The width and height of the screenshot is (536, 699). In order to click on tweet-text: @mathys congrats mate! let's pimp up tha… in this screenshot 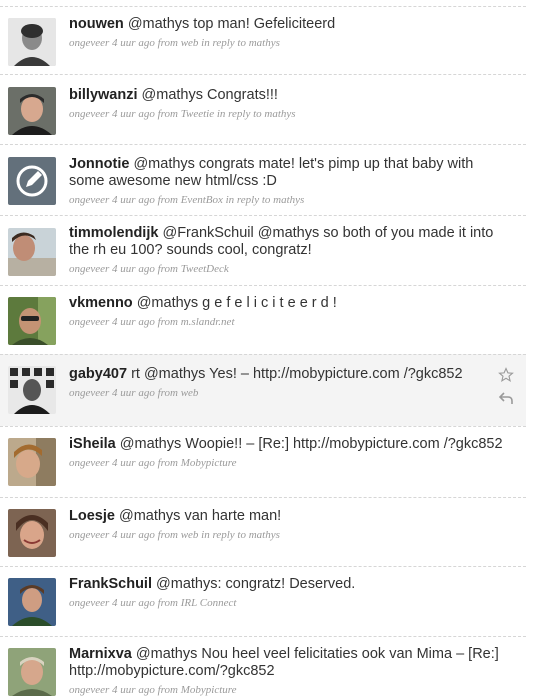, I will do `click(271, 172)`.